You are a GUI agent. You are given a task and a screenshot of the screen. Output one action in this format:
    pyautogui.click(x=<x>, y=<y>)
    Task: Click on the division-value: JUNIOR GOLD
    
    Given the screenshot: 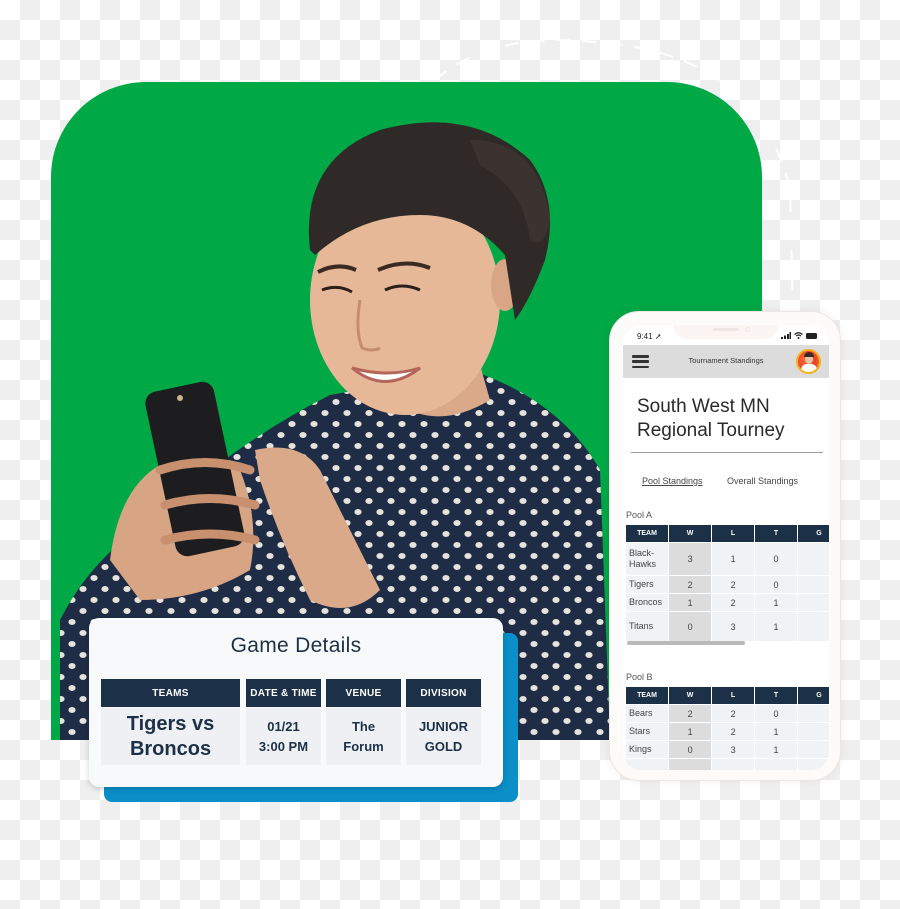 What is the action you would take?
    pyautogui.click(x=443, y=736)
    